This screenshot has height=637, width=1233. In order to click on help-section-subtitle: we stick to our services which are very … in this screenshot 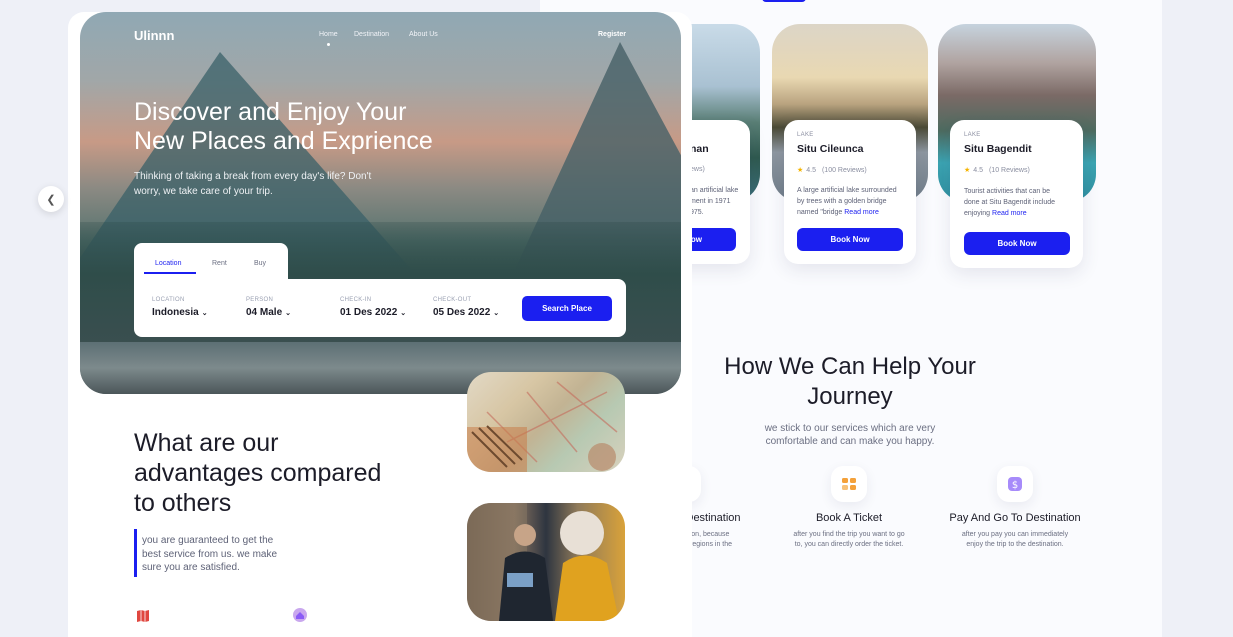, I will do `click(850, 435)`.